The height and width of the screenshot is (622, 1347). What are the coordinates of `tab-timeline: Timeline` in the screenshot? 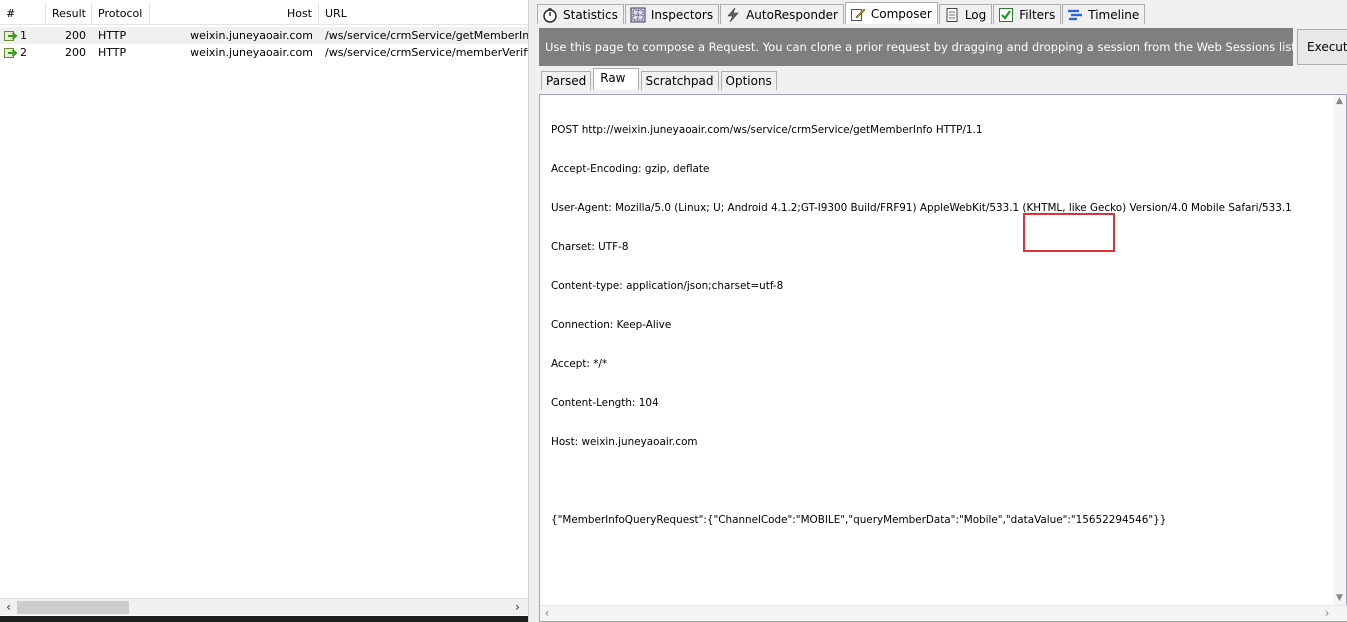 It's located at (1104, 14).